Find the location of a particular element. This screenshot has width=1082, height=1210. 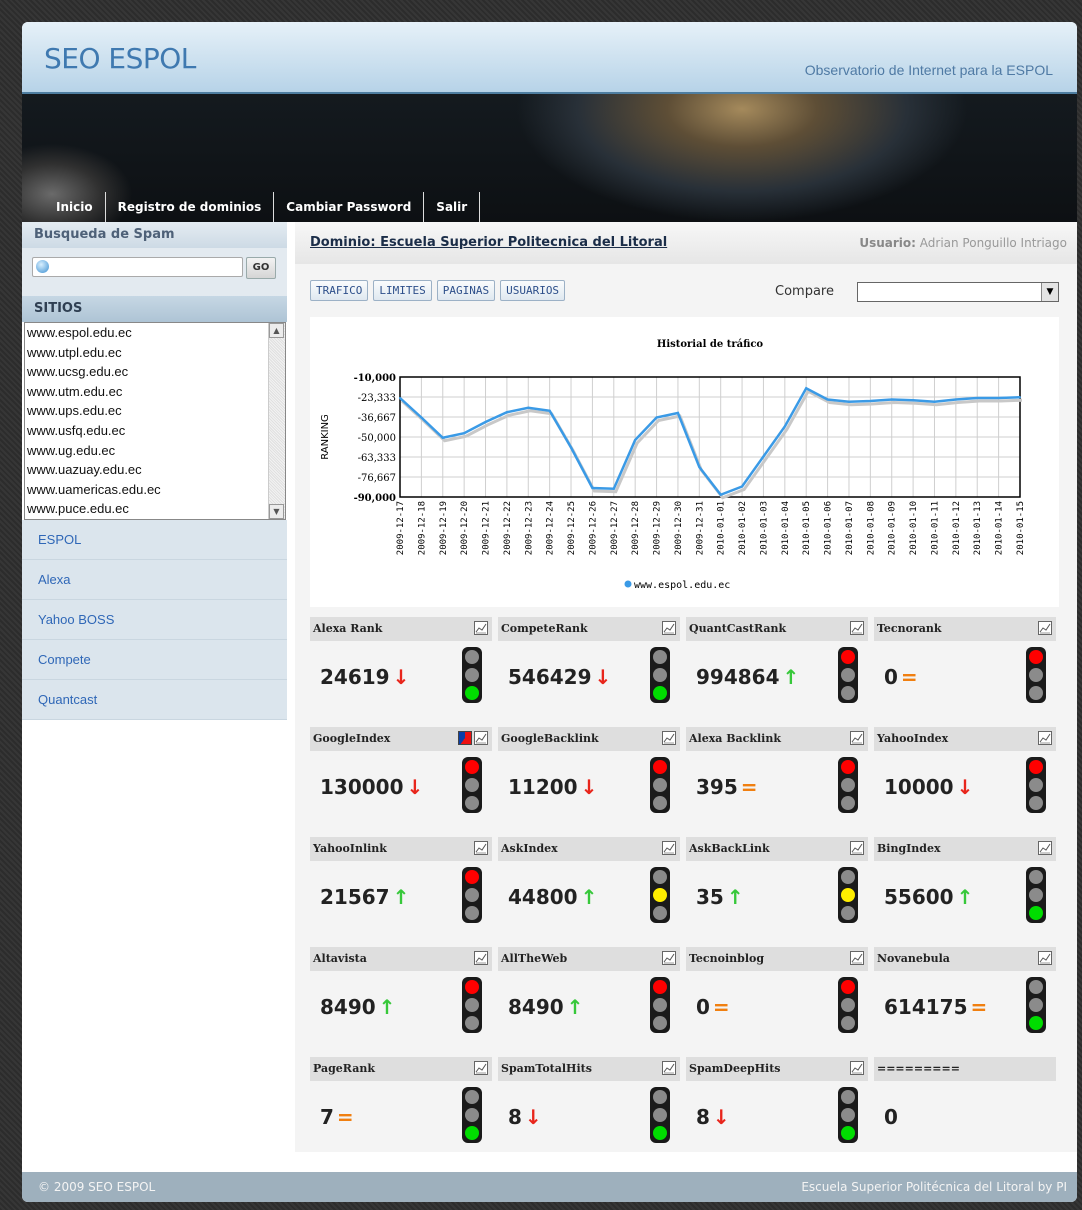

tab-trafico: TRAFICO is located at coordinates (339, 290).